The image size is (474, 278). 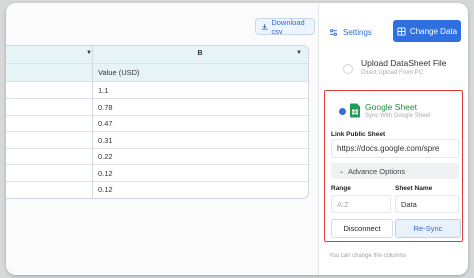 What do you see at coordinates (362, 228) in the screenshot?
I see `disconnect-button: Disconnect` at bounding box center [362, 228].